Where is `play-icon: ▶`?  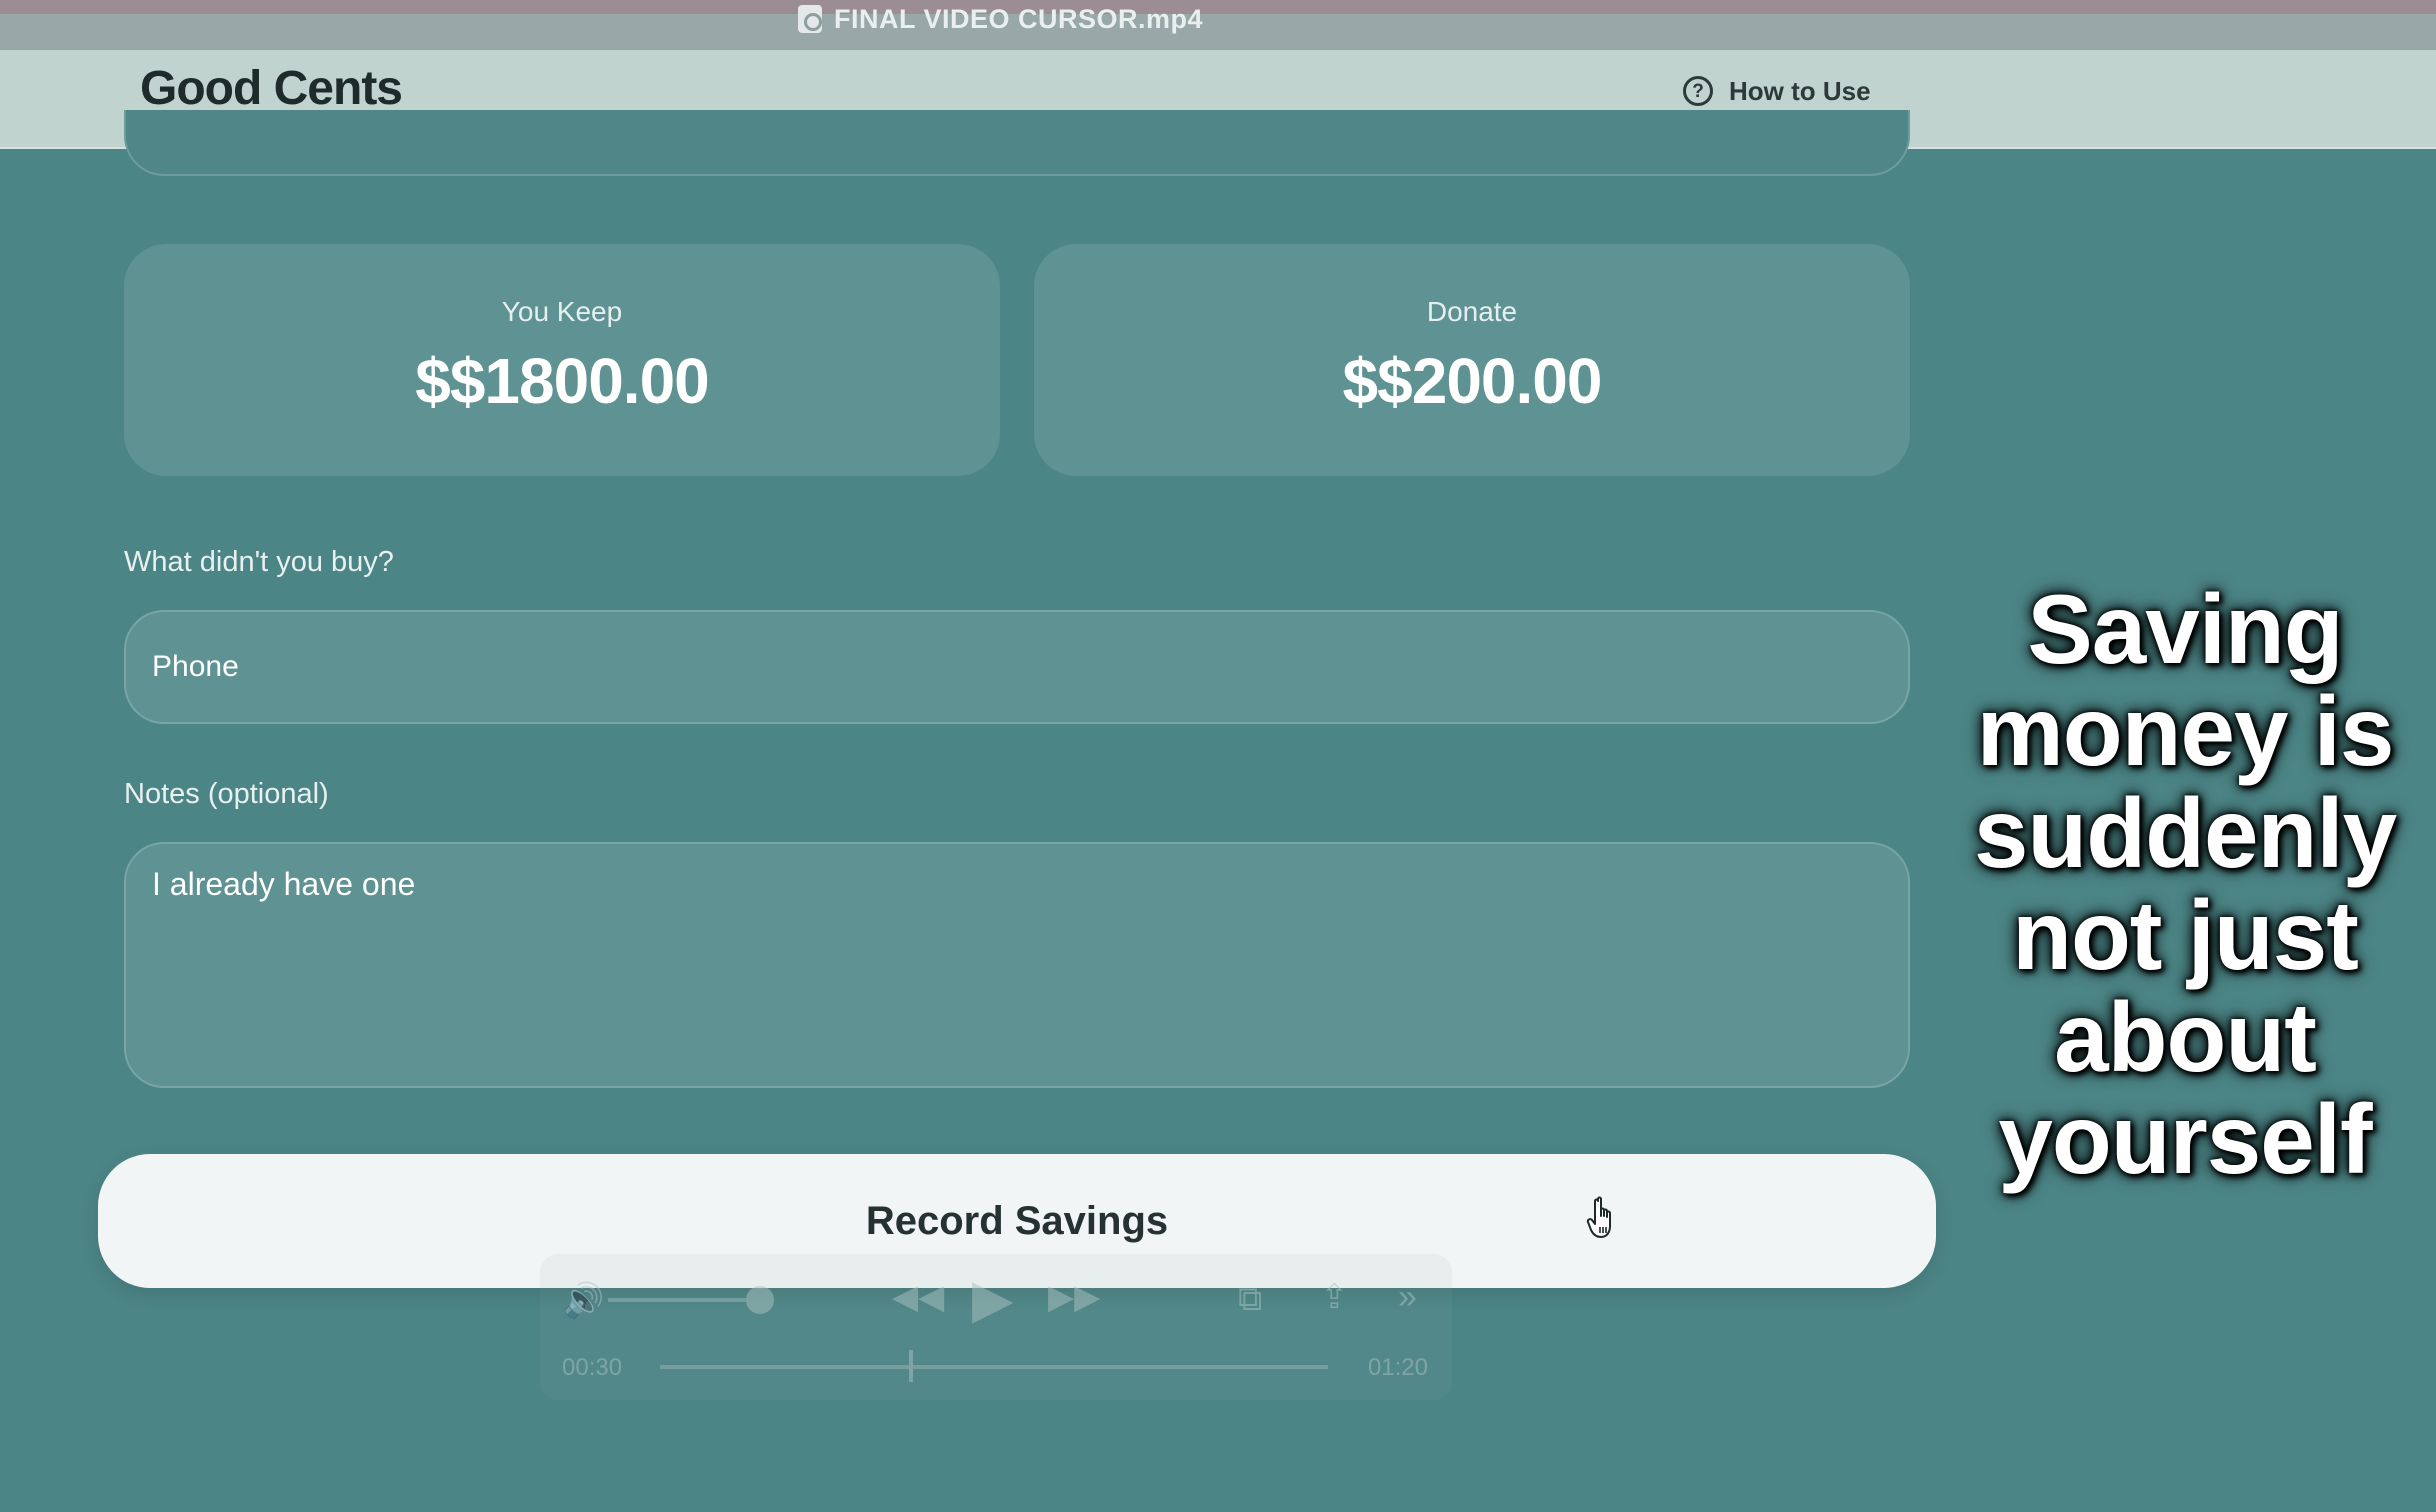
play-icon: ▶ is located at coordinates (993, 1299).